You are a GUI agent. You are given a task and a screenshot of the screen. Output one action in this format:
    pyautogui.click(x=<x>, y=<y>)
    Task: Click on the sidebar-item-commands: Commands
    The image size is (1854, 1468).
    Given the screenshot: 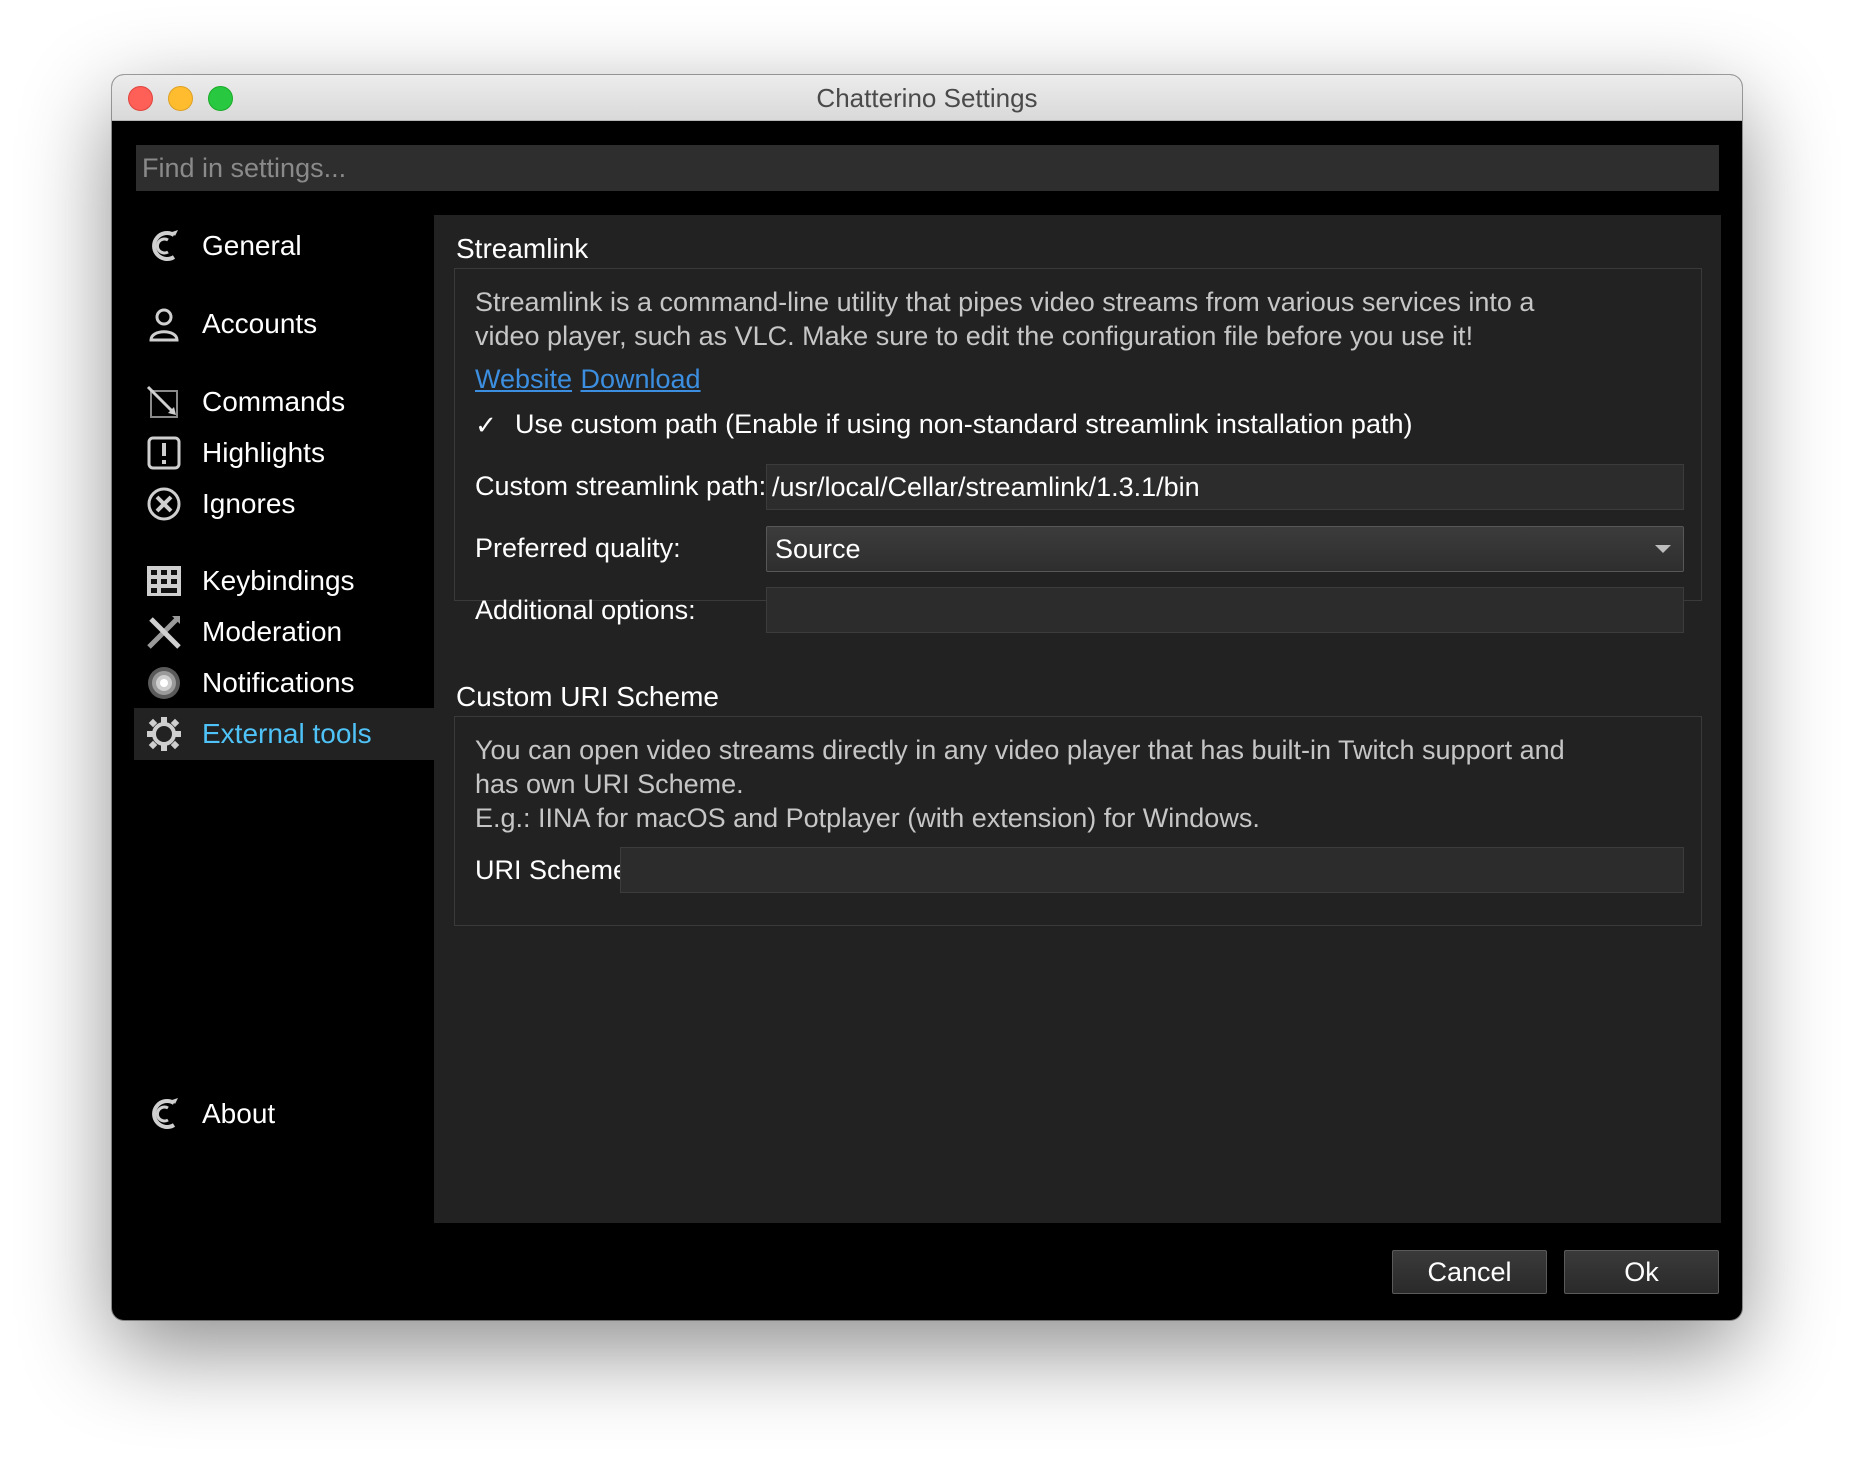 What is the action you would take?
    pyautogui.click(x=284, y=402)
    